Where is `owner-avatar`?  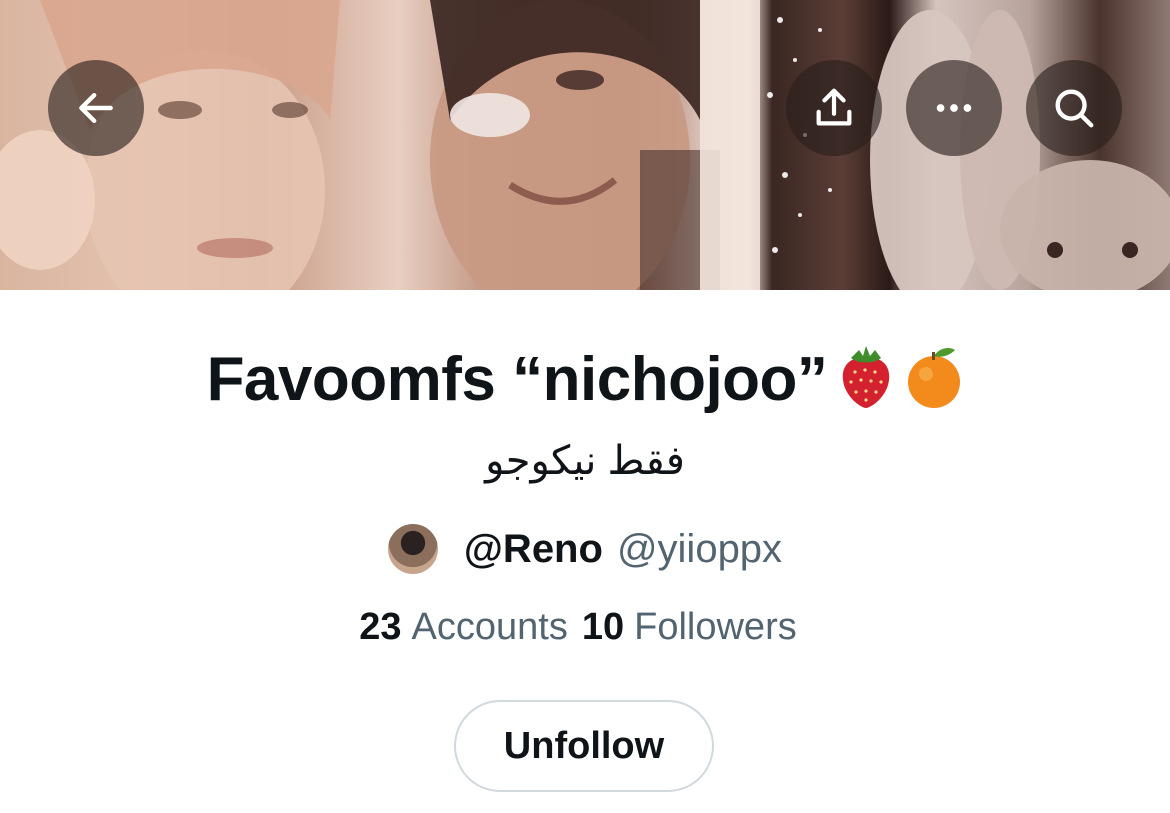
owner-avatar is located at coordinates (412, 549).